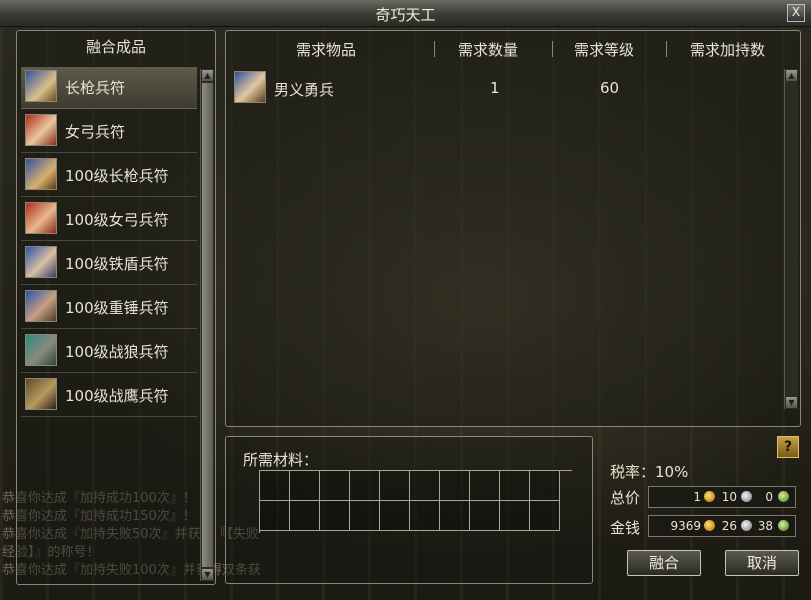  I want to click on requirement-quantity: 1, so click(495, 88).